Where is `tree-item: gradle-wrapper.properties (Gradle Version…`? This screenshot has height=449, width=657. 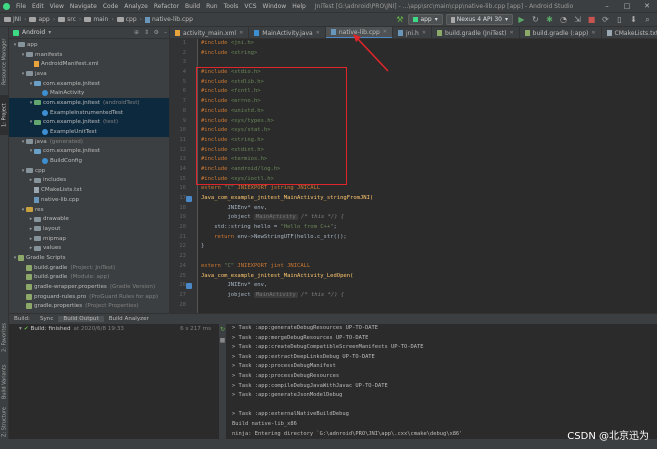 tree-item: gradle-wrapper.properties (Gradle Version… is located at coordinates (89, 287).